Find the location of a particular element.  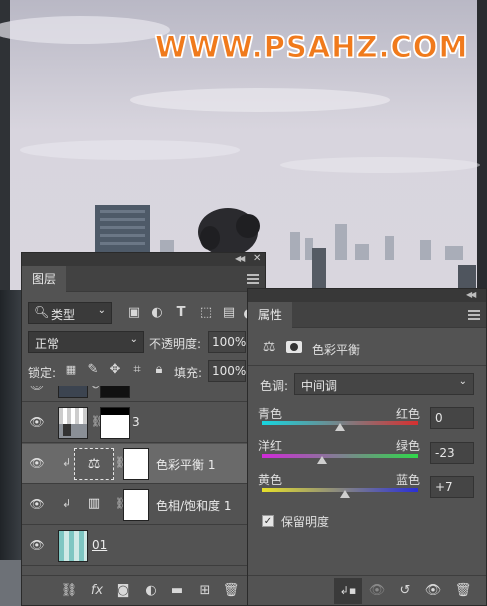

layers-panel-topbar: ◀◀ ✕ is located at coordinates (143, 259).